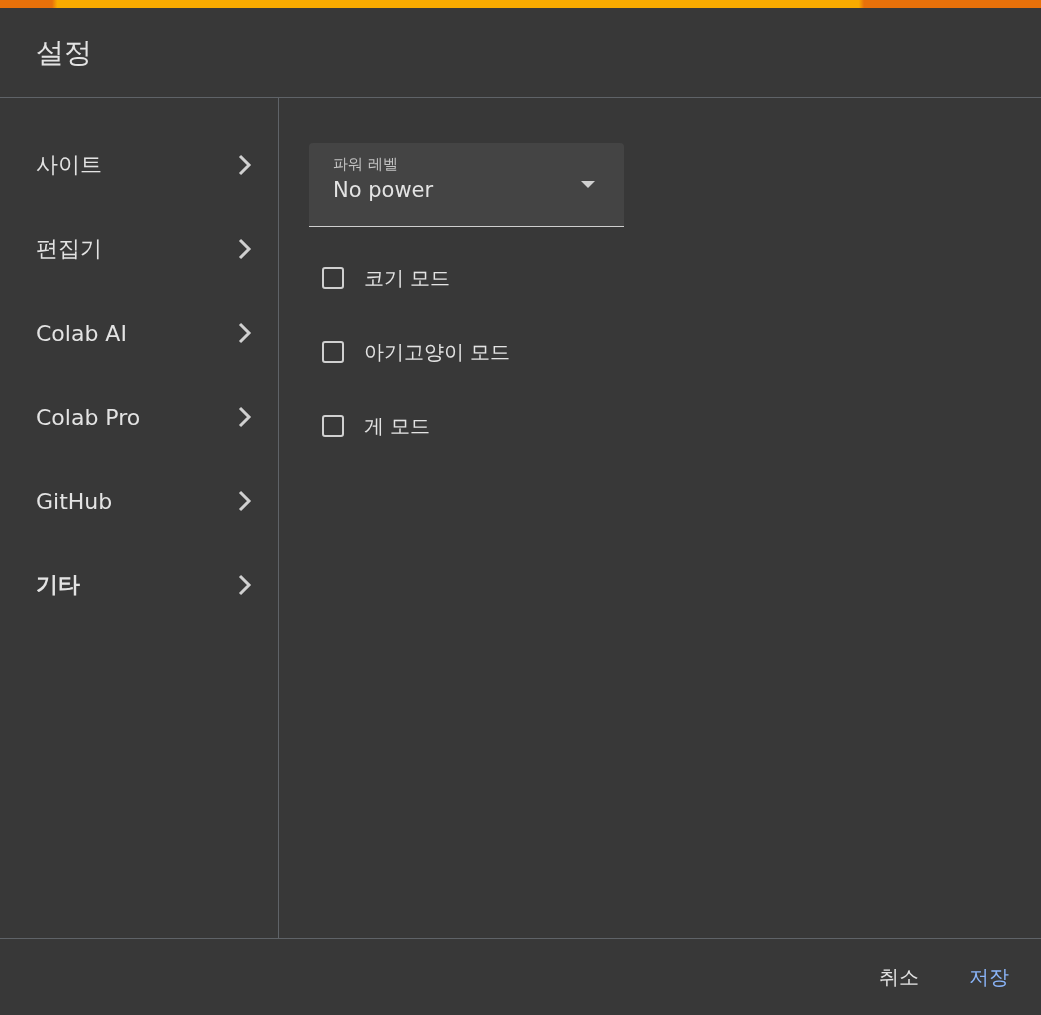  Describe the element at coordinates (588, 184) in the screenshot. I see `dropdown-caret-icon` at that location.